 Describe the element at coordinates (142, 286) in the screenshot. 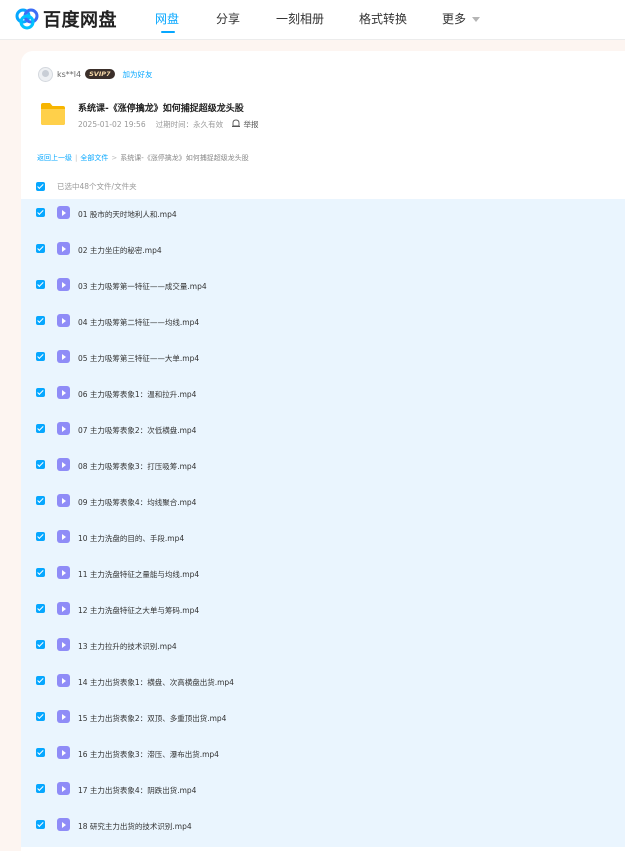

I see `file-name: 03 主力吸筹第一特征——成交量.mp4` at that location.